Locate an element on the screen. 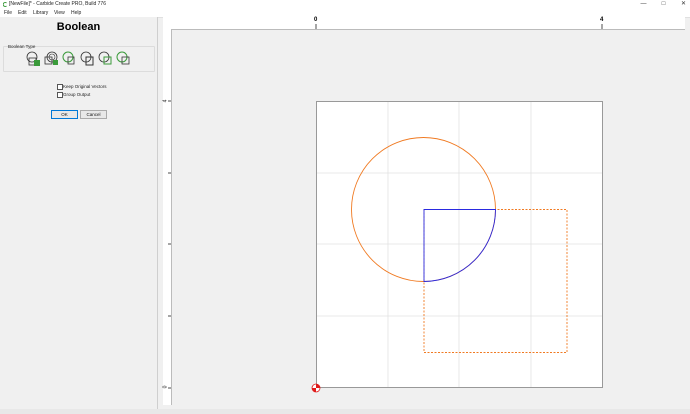 This screenshot has width=690, height=414. ruler-label-y0: 0 is located at coordinates (165, 387).